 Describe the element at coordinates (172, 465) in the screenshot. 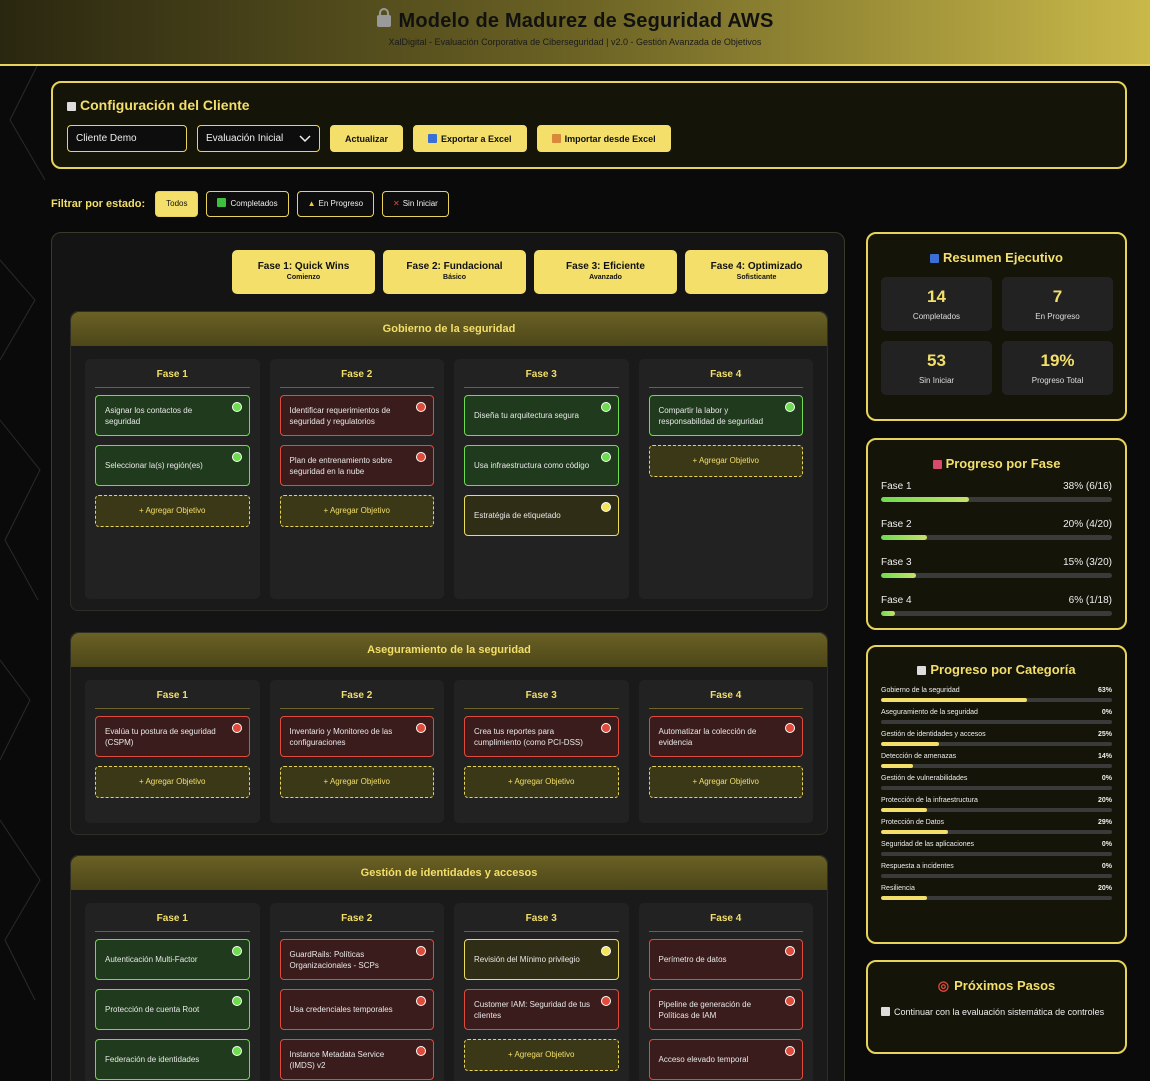

I see `objective-card: Seleccionar la(s) región(es)` at that location.